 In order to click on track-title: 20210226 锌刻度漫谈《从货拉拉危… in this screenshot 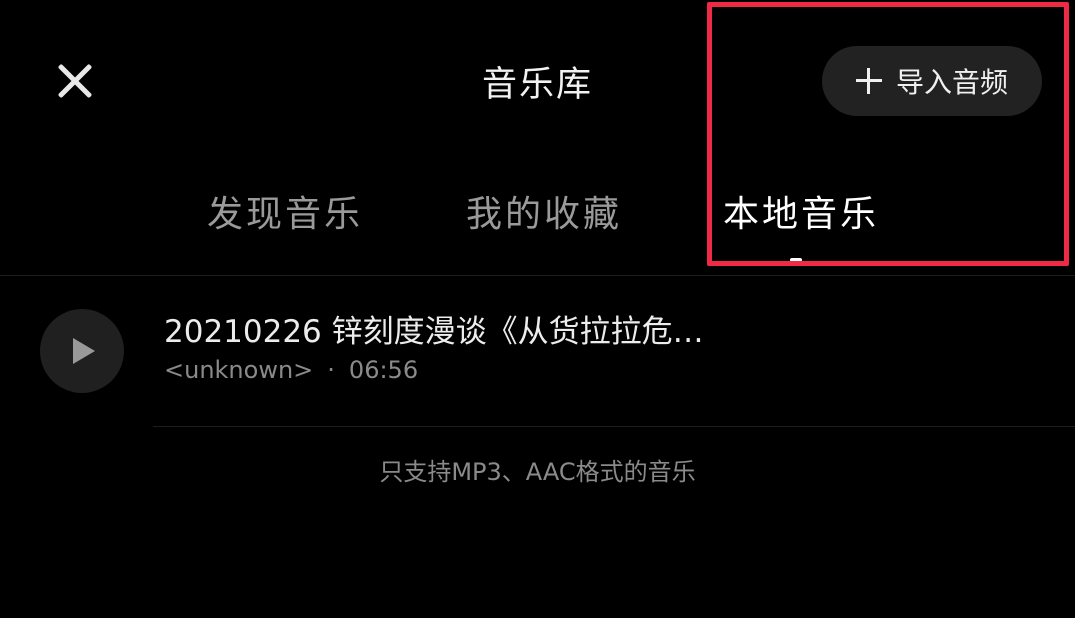, I will do `click(434, 332)`.